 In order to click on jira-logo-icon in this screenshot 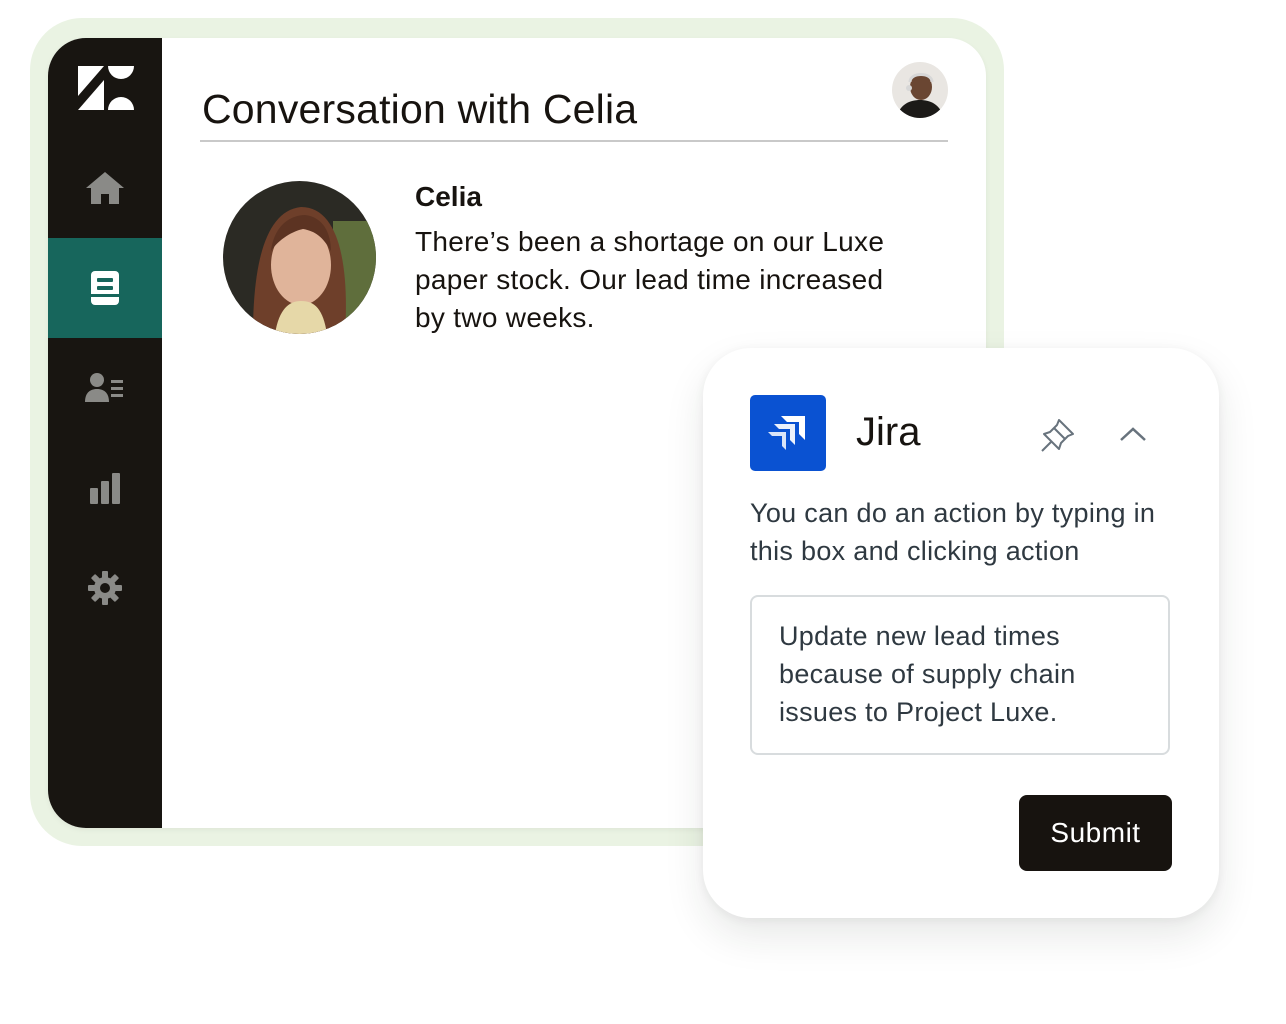, I will do `click(788, 433)`.